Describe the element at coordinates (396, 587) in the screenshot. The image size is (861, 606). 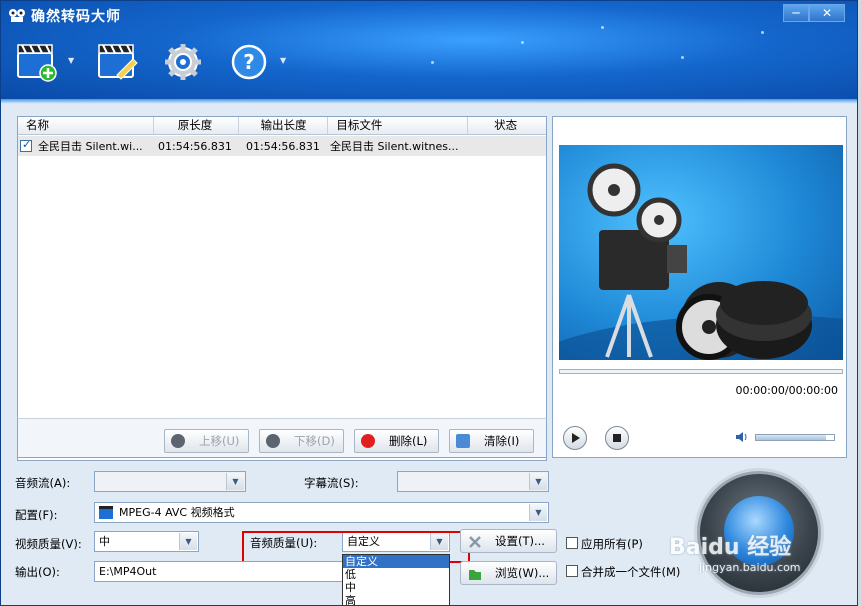
I see `dropdown-option: 中` at that location.